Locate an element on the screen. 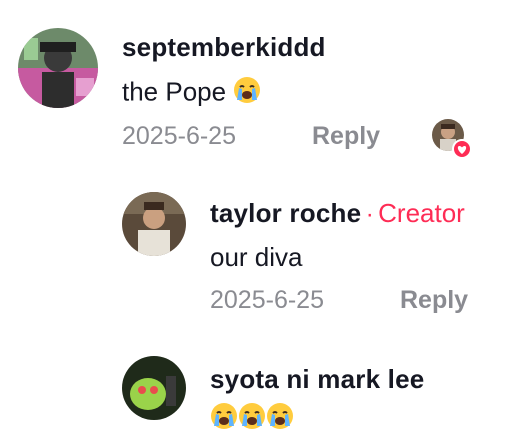  creator-badge: Creator is located at coordinates (421, 213).